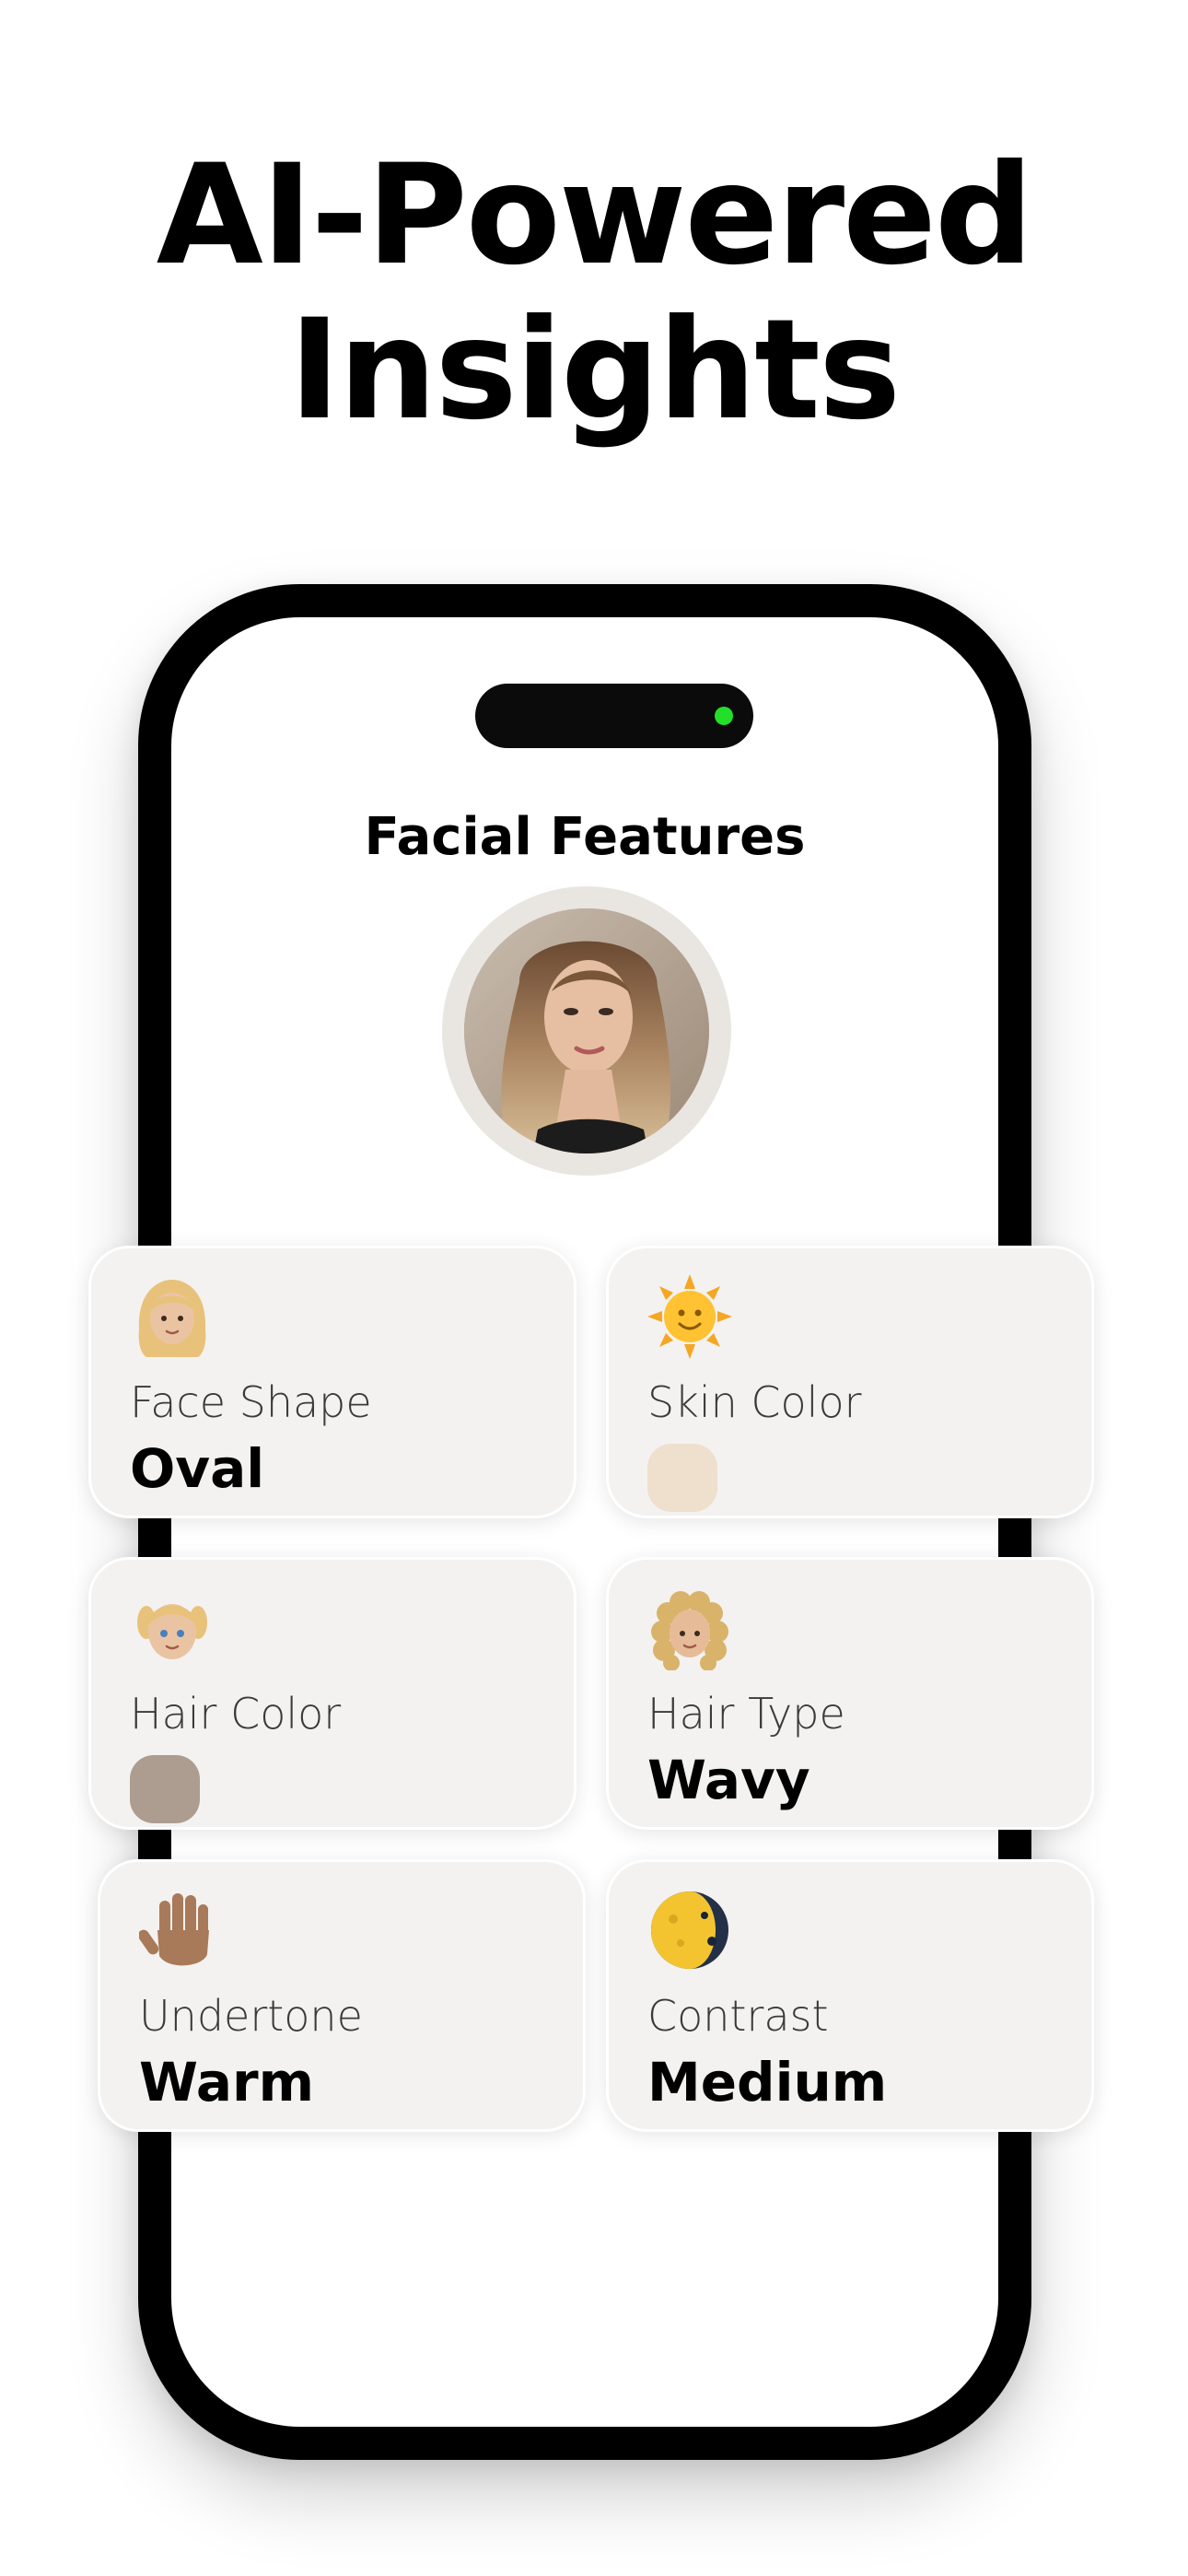  Describe the element at coordinates (689, 1630) in the screenshot. I see `curly-hair-icon` at that location.